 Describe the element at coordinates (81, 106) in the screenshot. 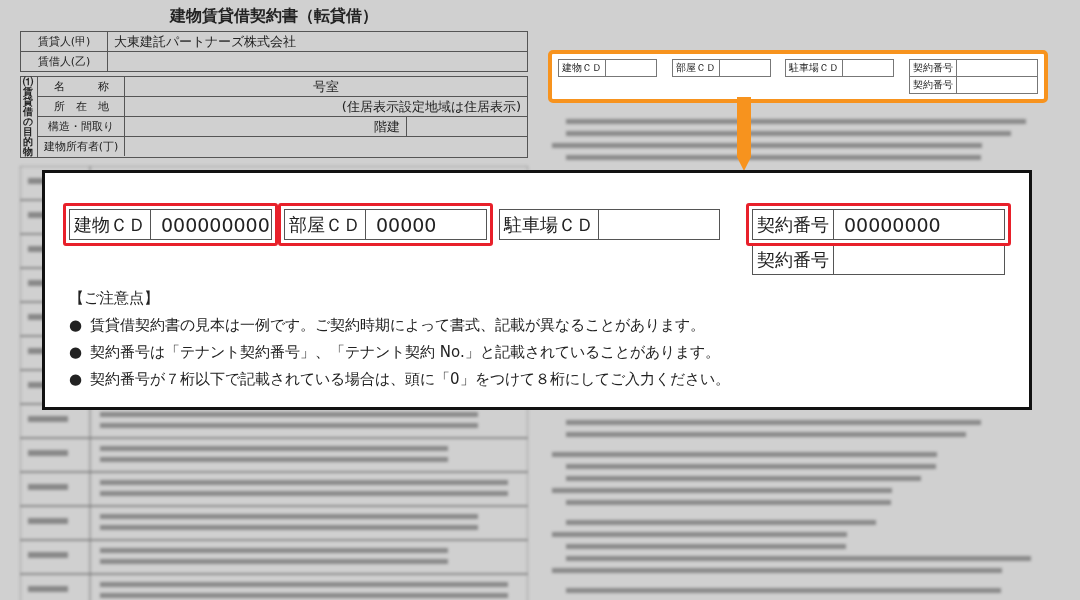

I see `table-label: 所 在 地` at that location.